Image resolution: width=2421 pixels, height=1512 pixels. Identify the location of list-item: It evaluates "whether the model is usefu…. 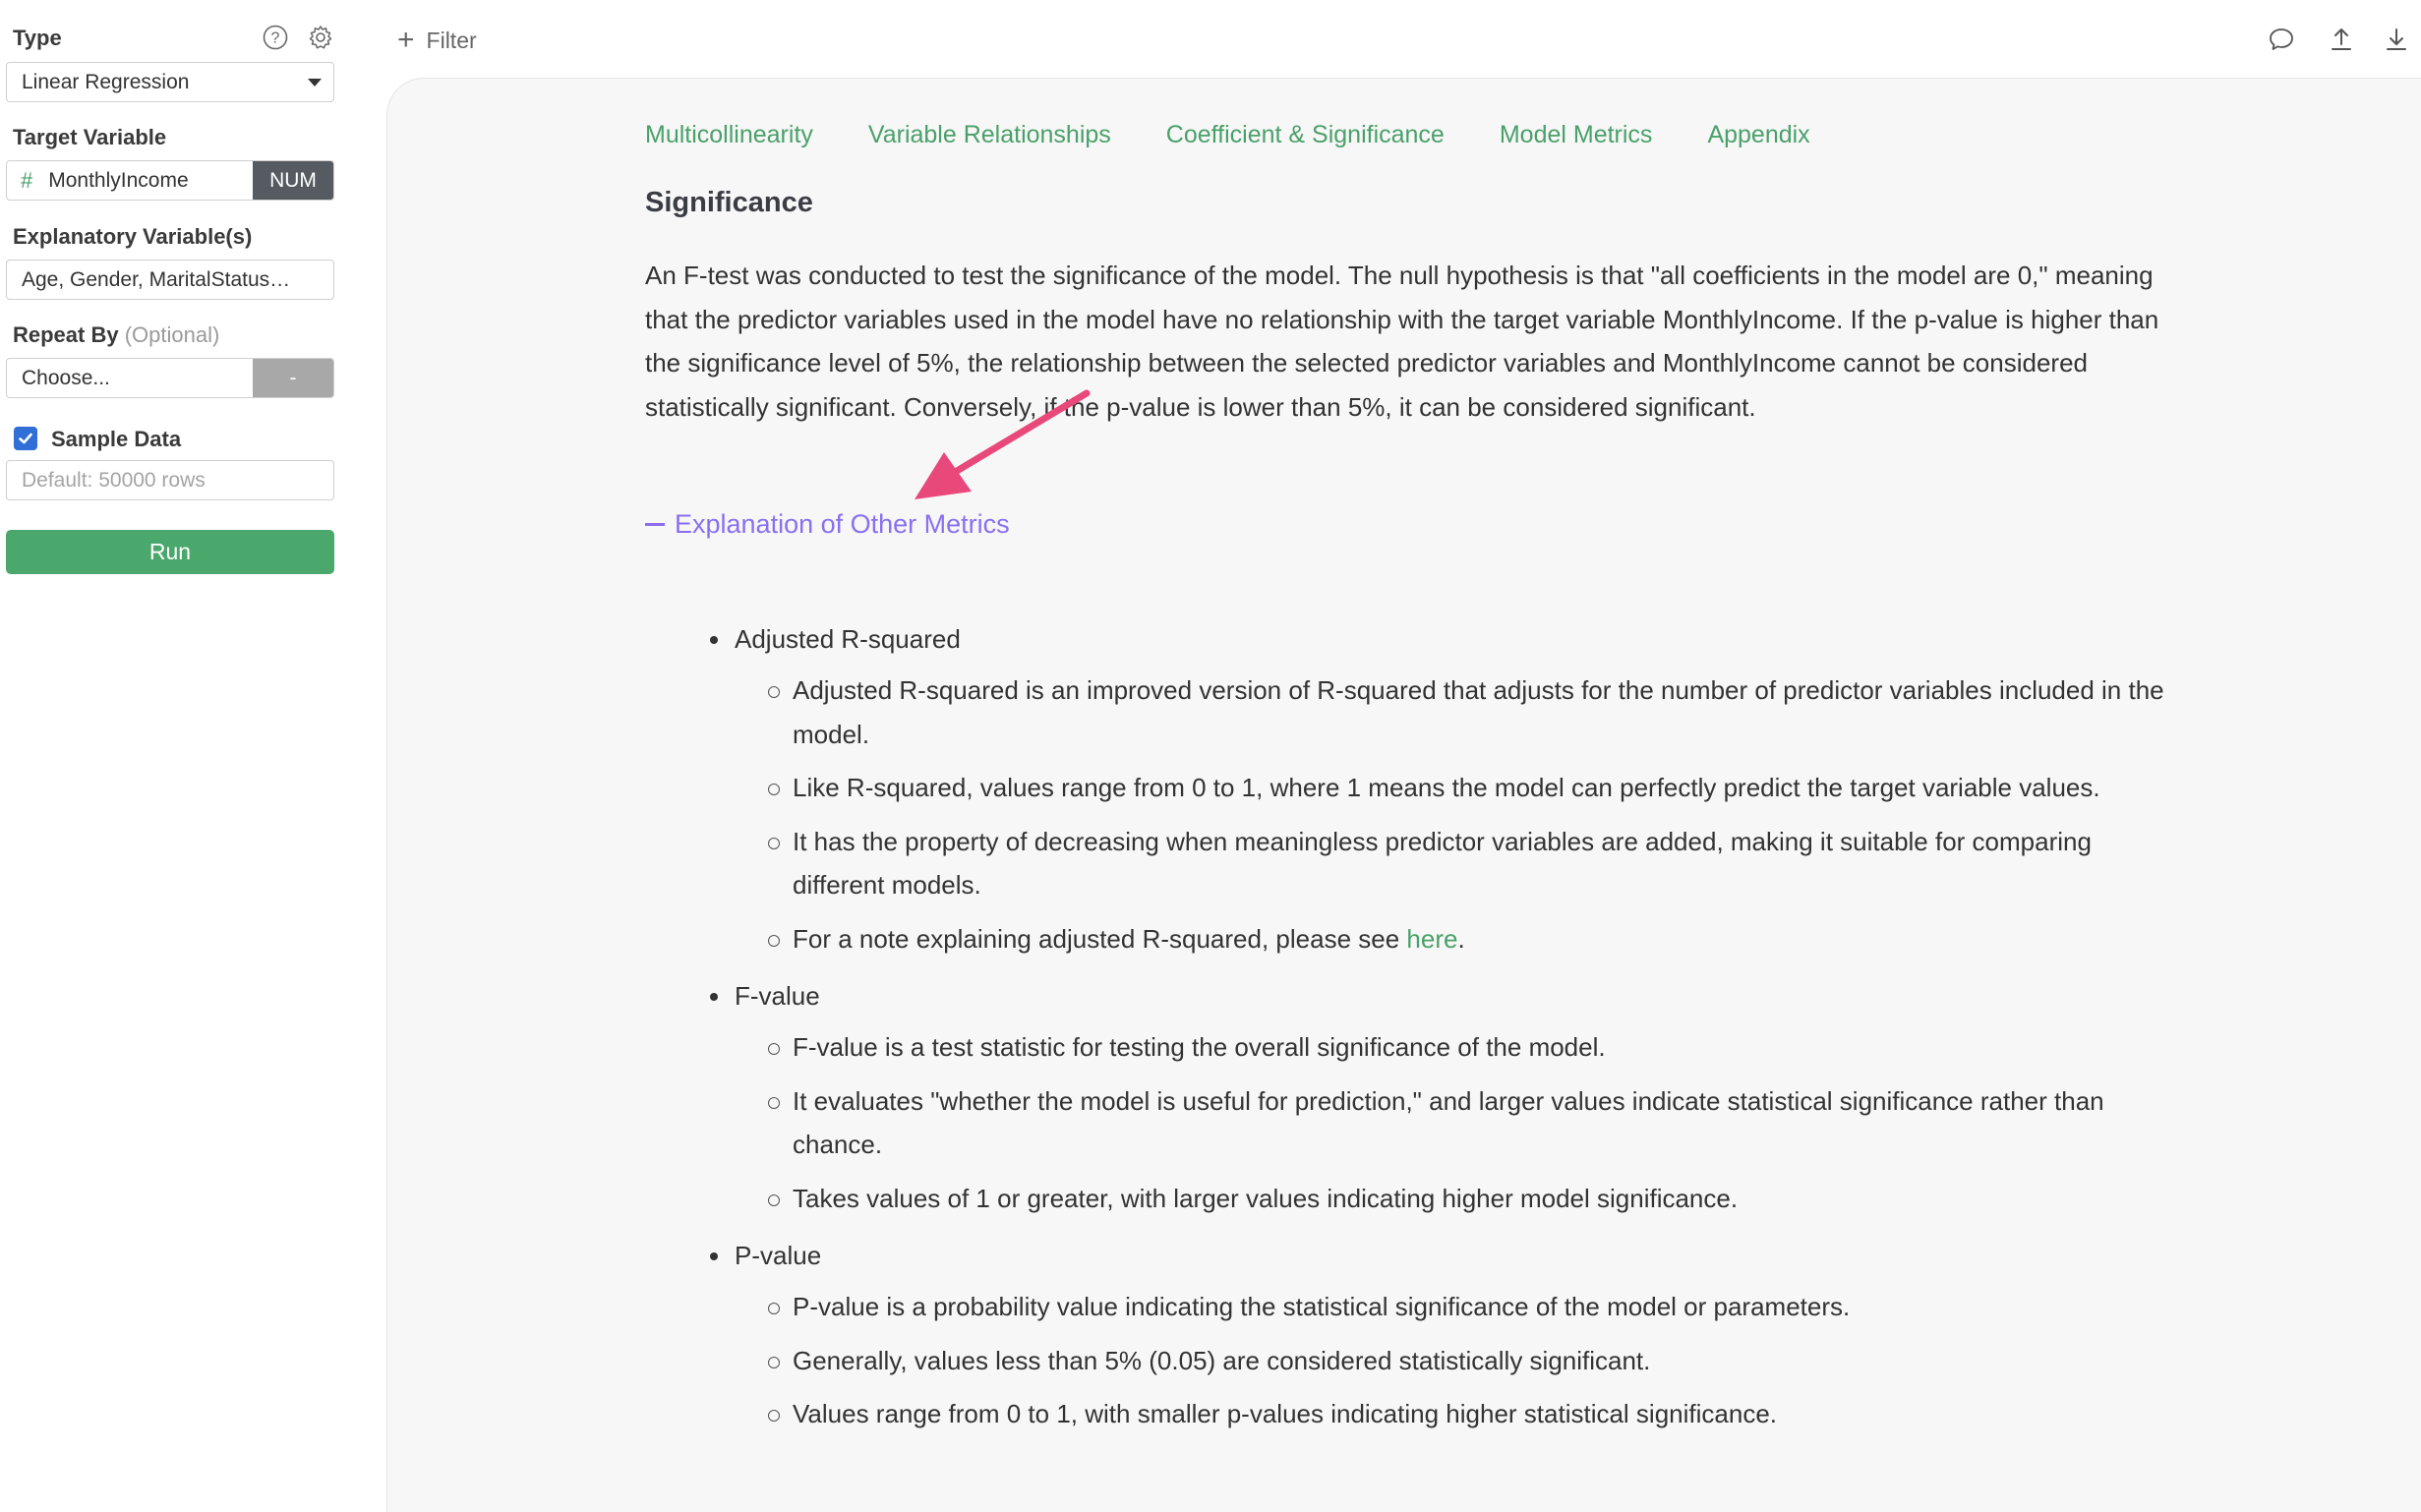
(1469, 1123).